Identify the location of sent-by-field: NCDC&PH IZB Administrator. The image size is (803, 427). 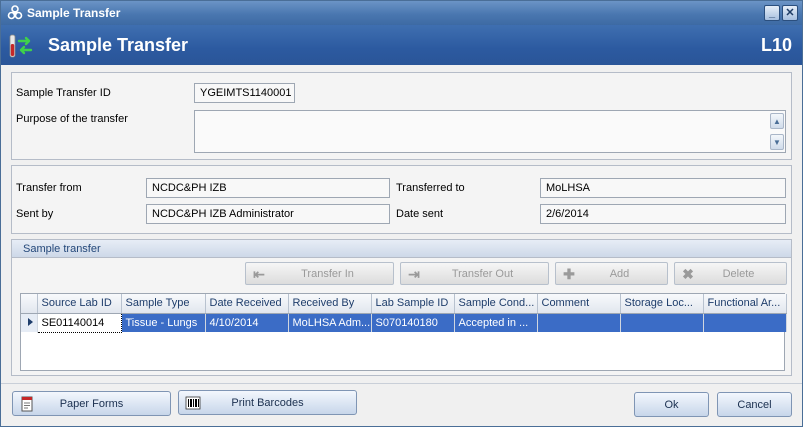
(268, 214).